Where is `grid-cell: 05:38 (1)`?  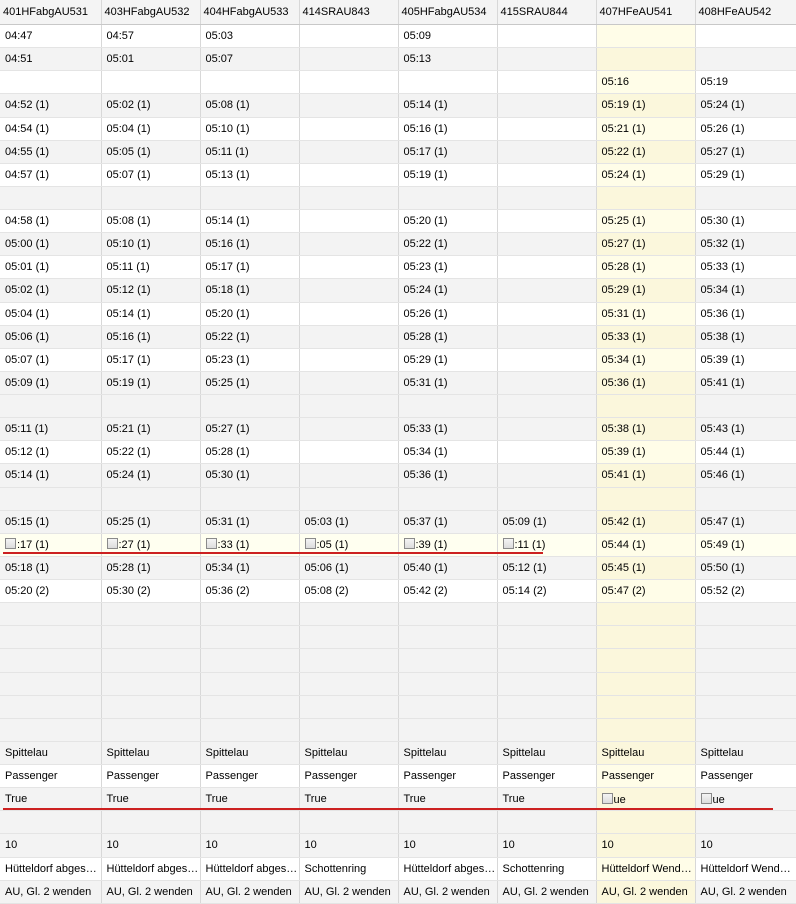
grid-cell: 05:38 (1) is located at coordinates (745, 337).